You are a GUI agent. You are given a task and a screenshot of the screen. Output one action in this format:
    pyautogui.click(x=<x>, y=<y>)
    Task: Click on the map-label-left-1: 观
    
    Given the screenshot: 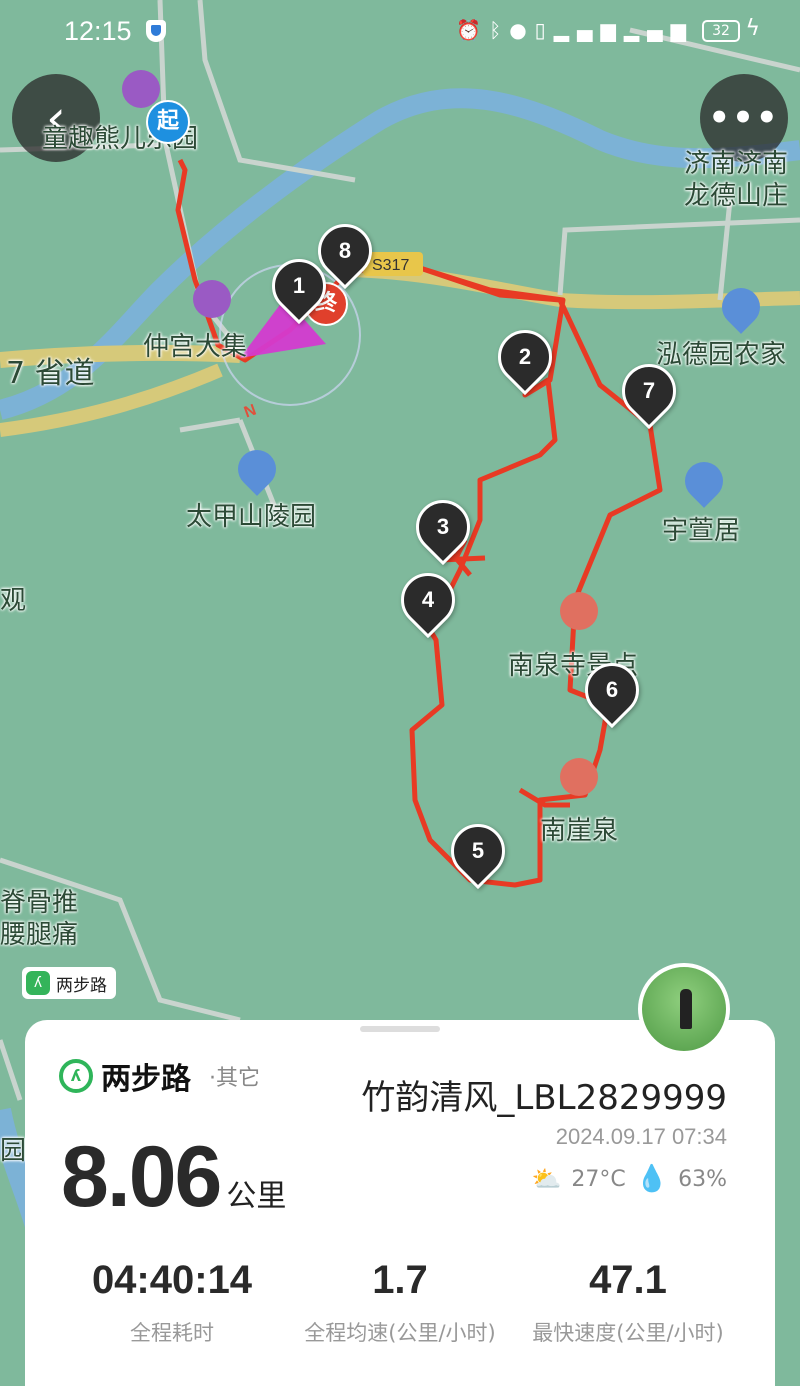 What is the action you would take?
    pyautogui.click(x=13, y=601)
    